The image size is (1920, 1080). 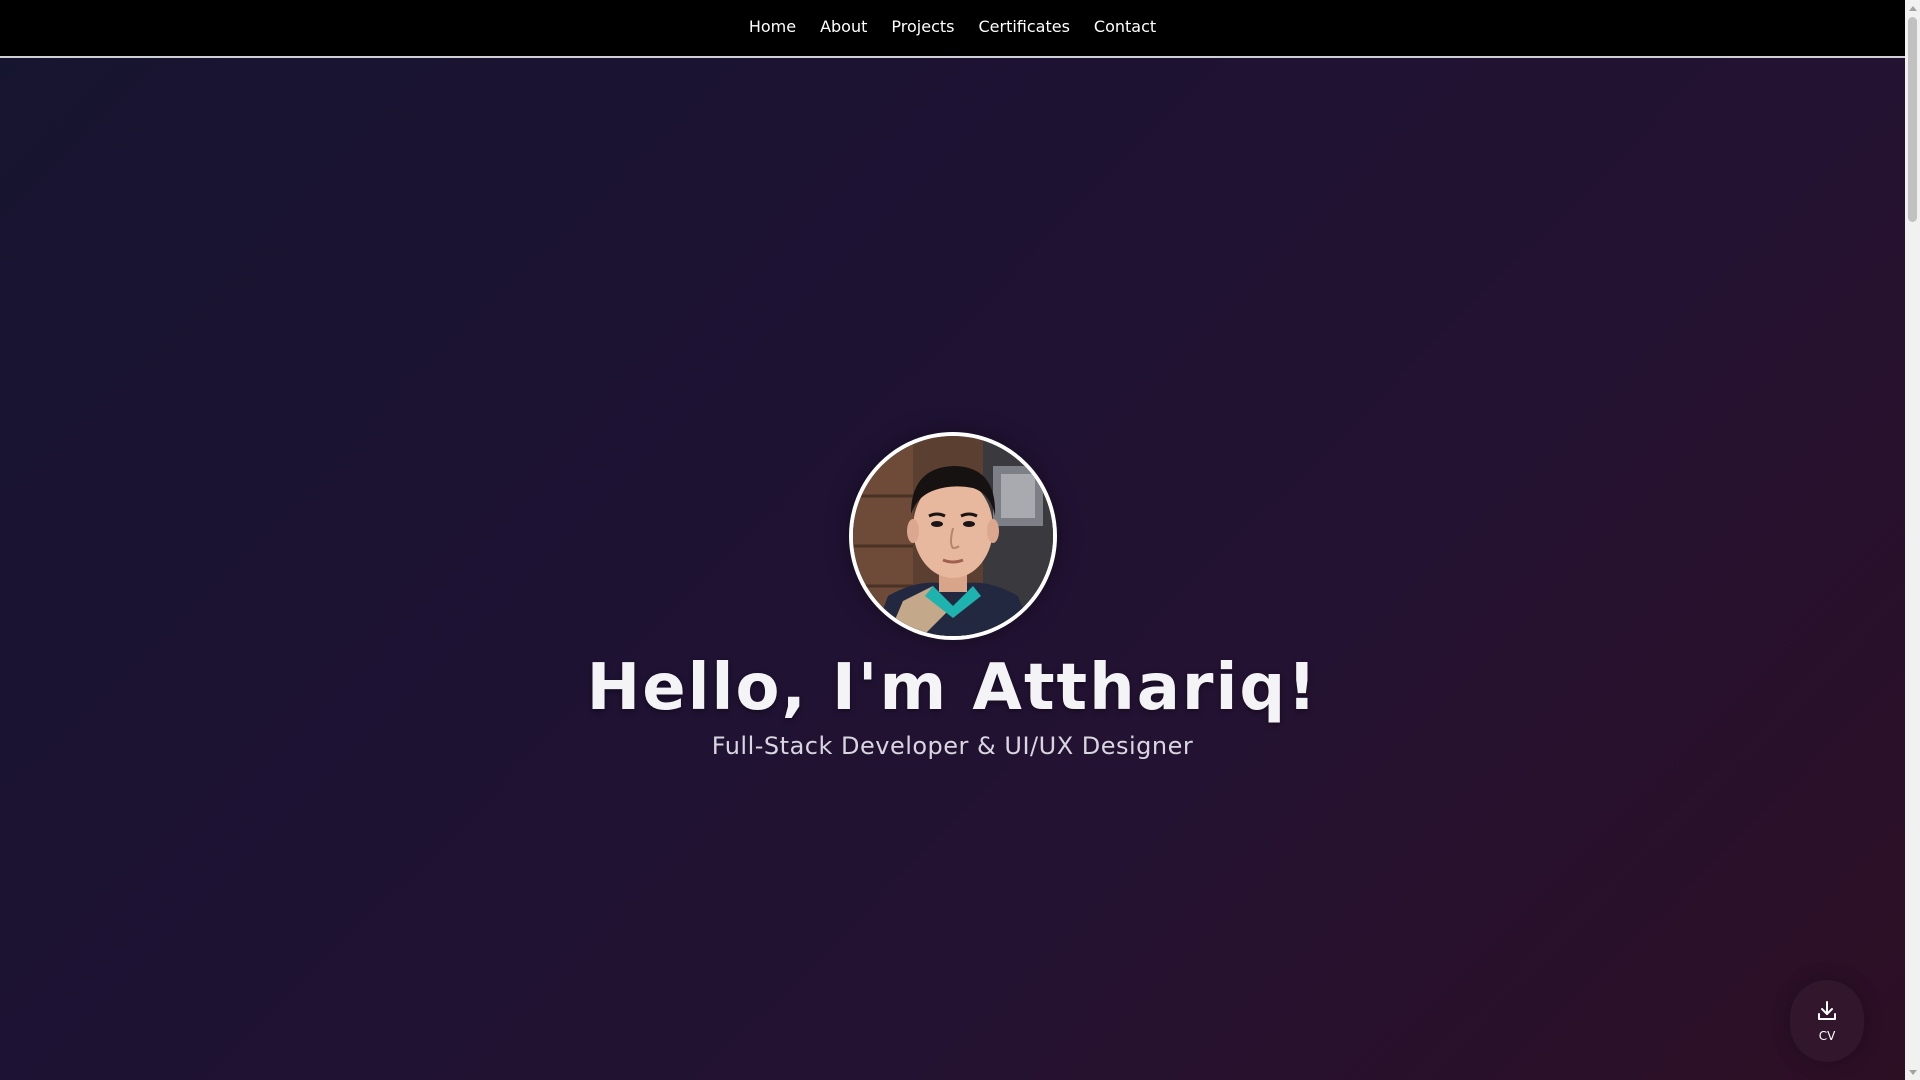 I want to click on nav-link-home: Home, so click(x=772, y=28).